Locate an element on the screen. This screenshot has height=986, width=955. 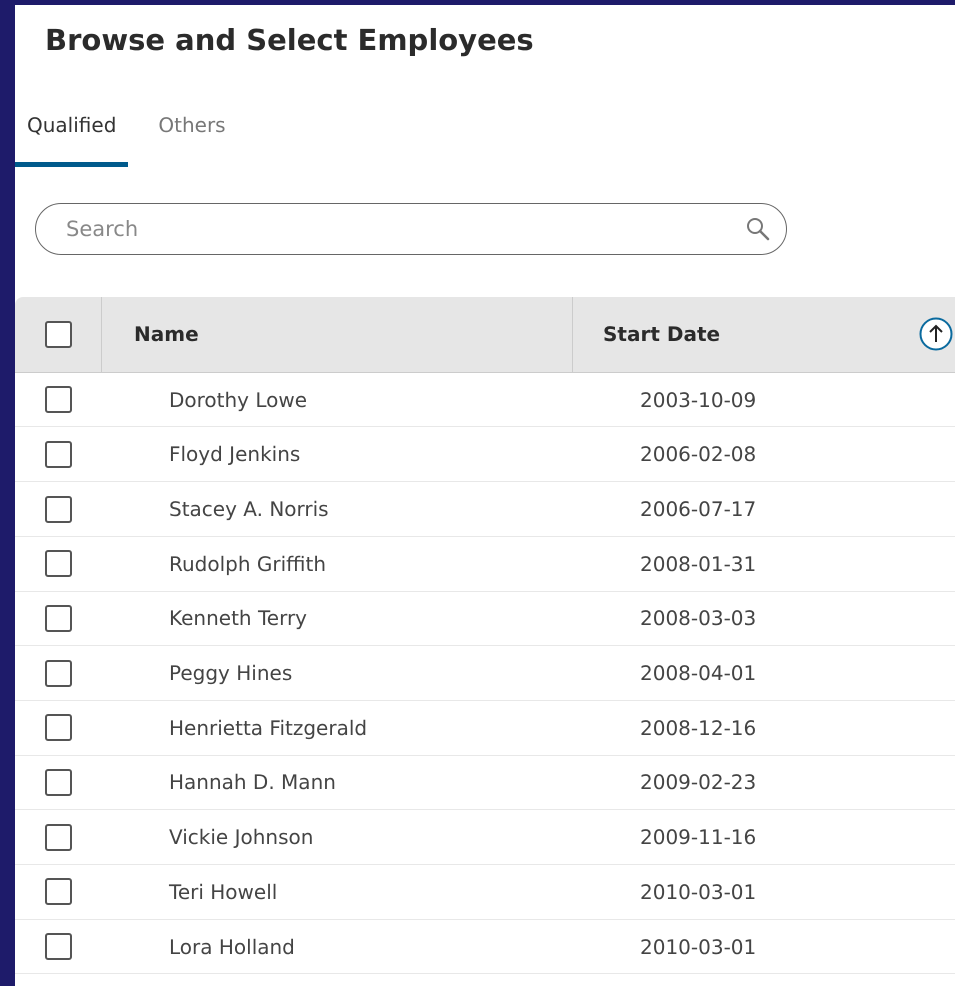
start-date: 2008-04-01 is located at coordinates (697, 674).